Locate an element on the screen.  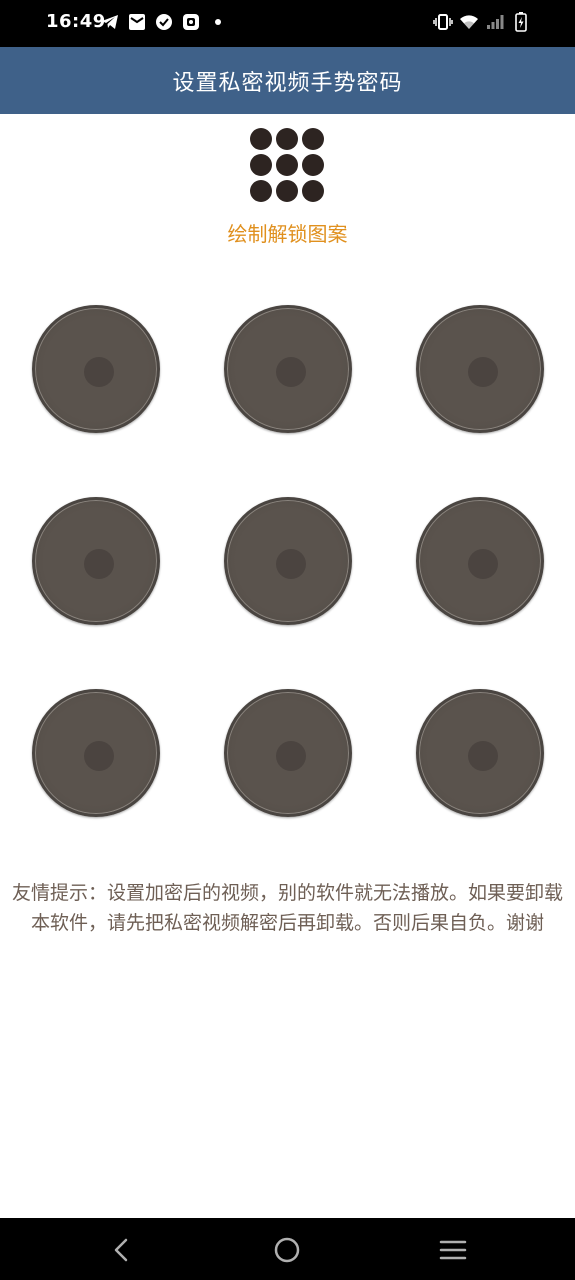
status-bar: 16:49 is located at coordinates (287, 23).